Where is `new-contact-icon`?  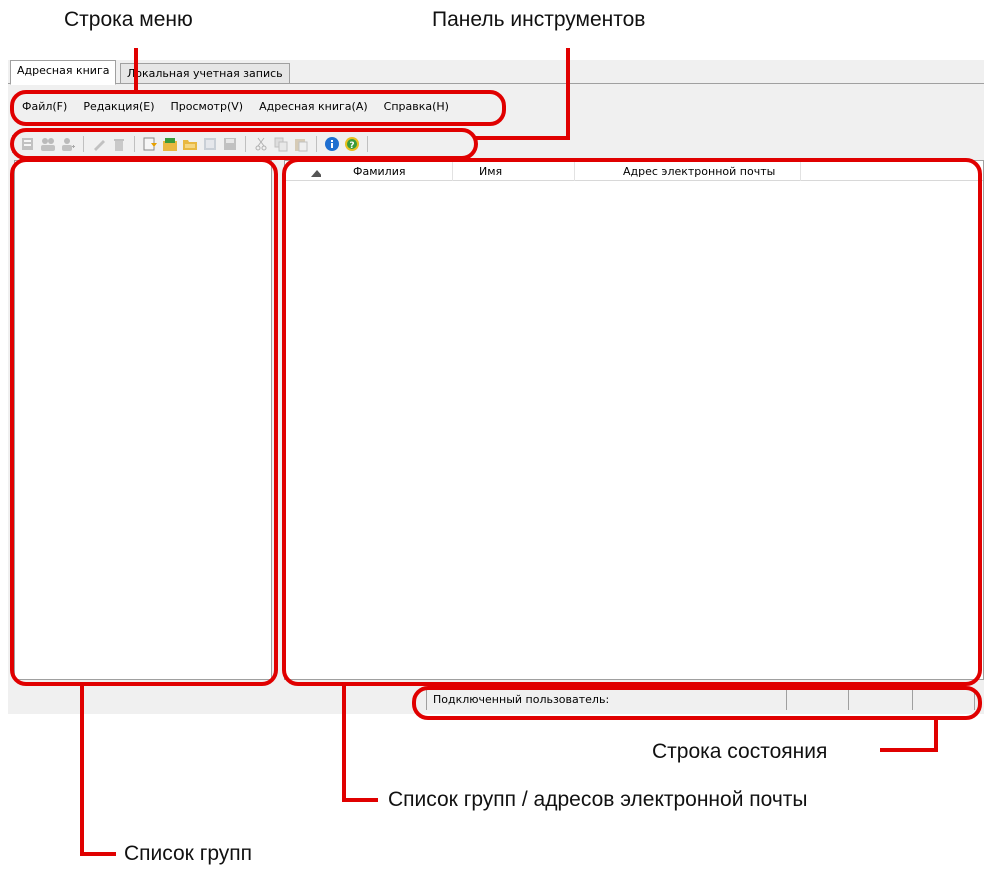
new-contact-icon is located at coordinates (28, 144).